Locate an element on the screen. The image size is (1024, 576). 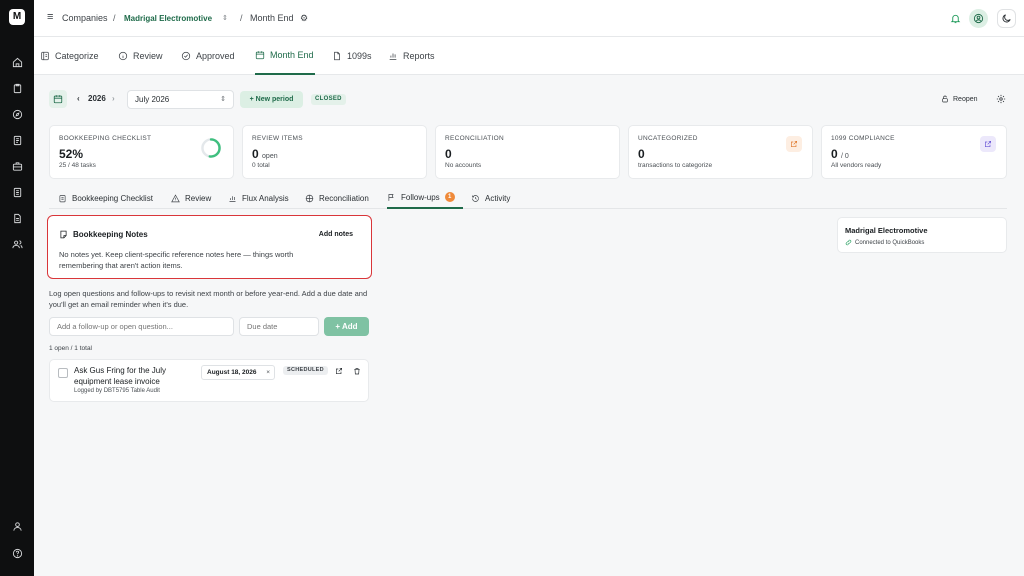
tab-month-end: Month End is located at coordinates (285, 56).